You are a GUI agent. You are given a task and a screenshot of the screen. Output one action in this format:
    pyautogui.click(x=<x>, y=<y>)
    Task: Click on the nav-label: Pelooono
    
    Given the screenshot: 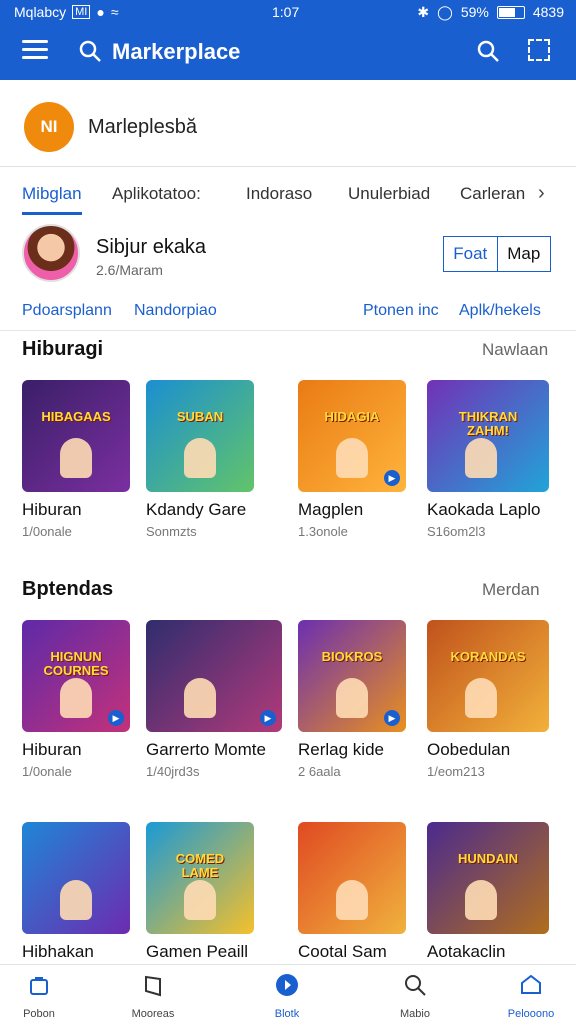 What is the action you would take?
    pyautogui.click(x=531, y=1014)
    